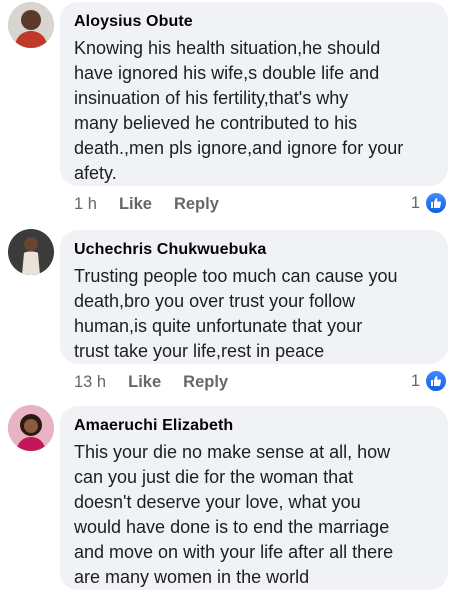  Describe the element at coordinates (85, 204) in the screenshot. I see `comment-time: 1 h` at that location.